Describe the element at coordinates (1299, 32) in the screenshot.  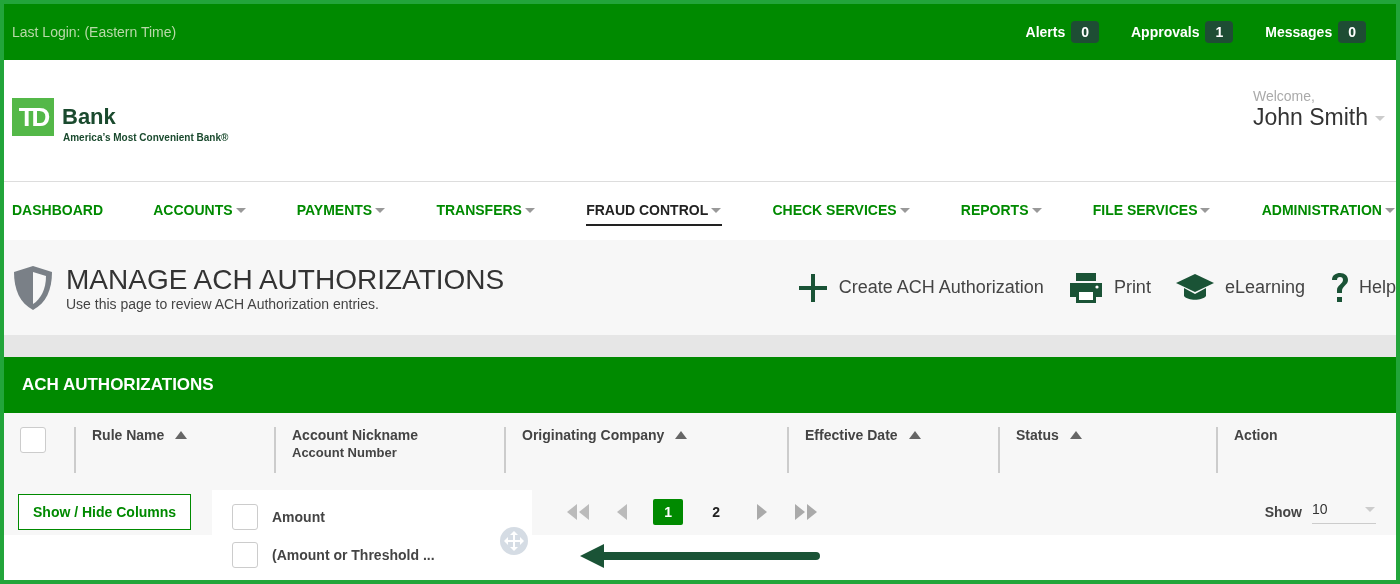
I see `counter-label: Messages` at that location.